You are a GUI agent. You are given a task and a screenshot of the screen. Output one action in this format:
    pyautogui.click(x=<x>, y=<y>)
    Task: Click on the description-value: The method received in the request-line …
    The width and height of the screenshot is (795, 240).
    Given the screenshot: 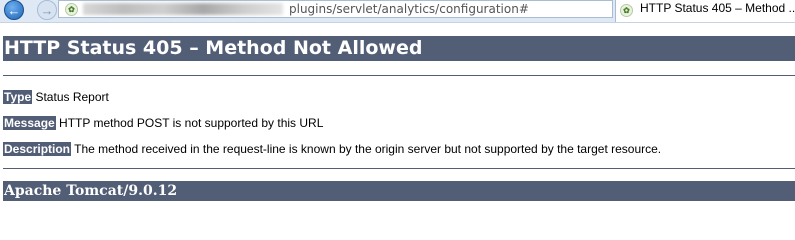 What is the action you would take?
    pyautogui.click(x=368, y=149)
    